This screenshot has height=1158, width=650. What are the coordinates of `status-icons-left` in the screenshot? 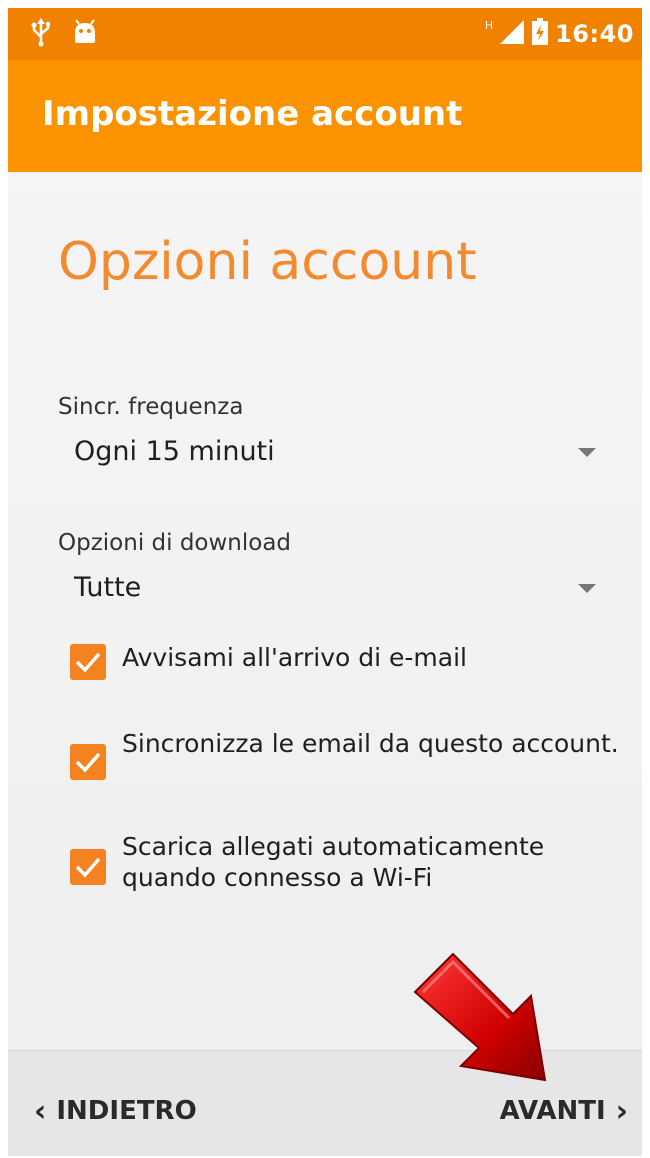 It's located at (64, 34).